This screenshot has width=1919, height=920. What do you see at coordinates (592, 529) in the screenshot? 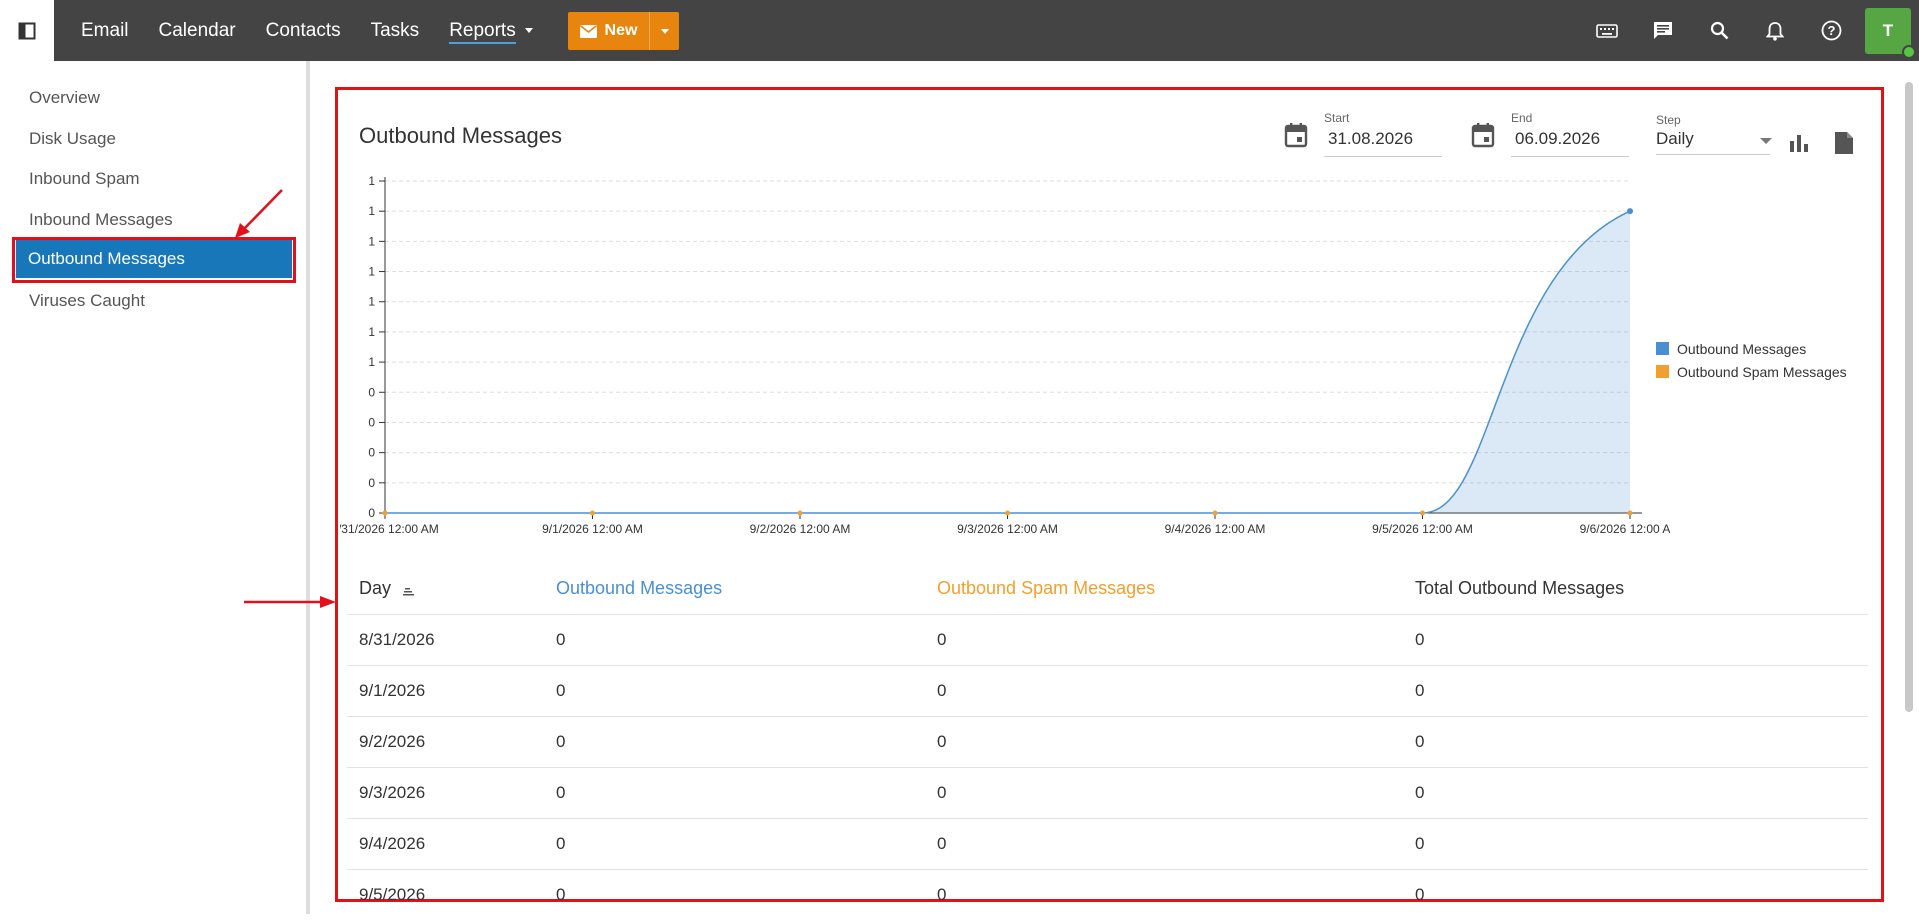
I see `x-tick-label: 9/1/2026 12:00 AM` at bounding box center [592, 529].